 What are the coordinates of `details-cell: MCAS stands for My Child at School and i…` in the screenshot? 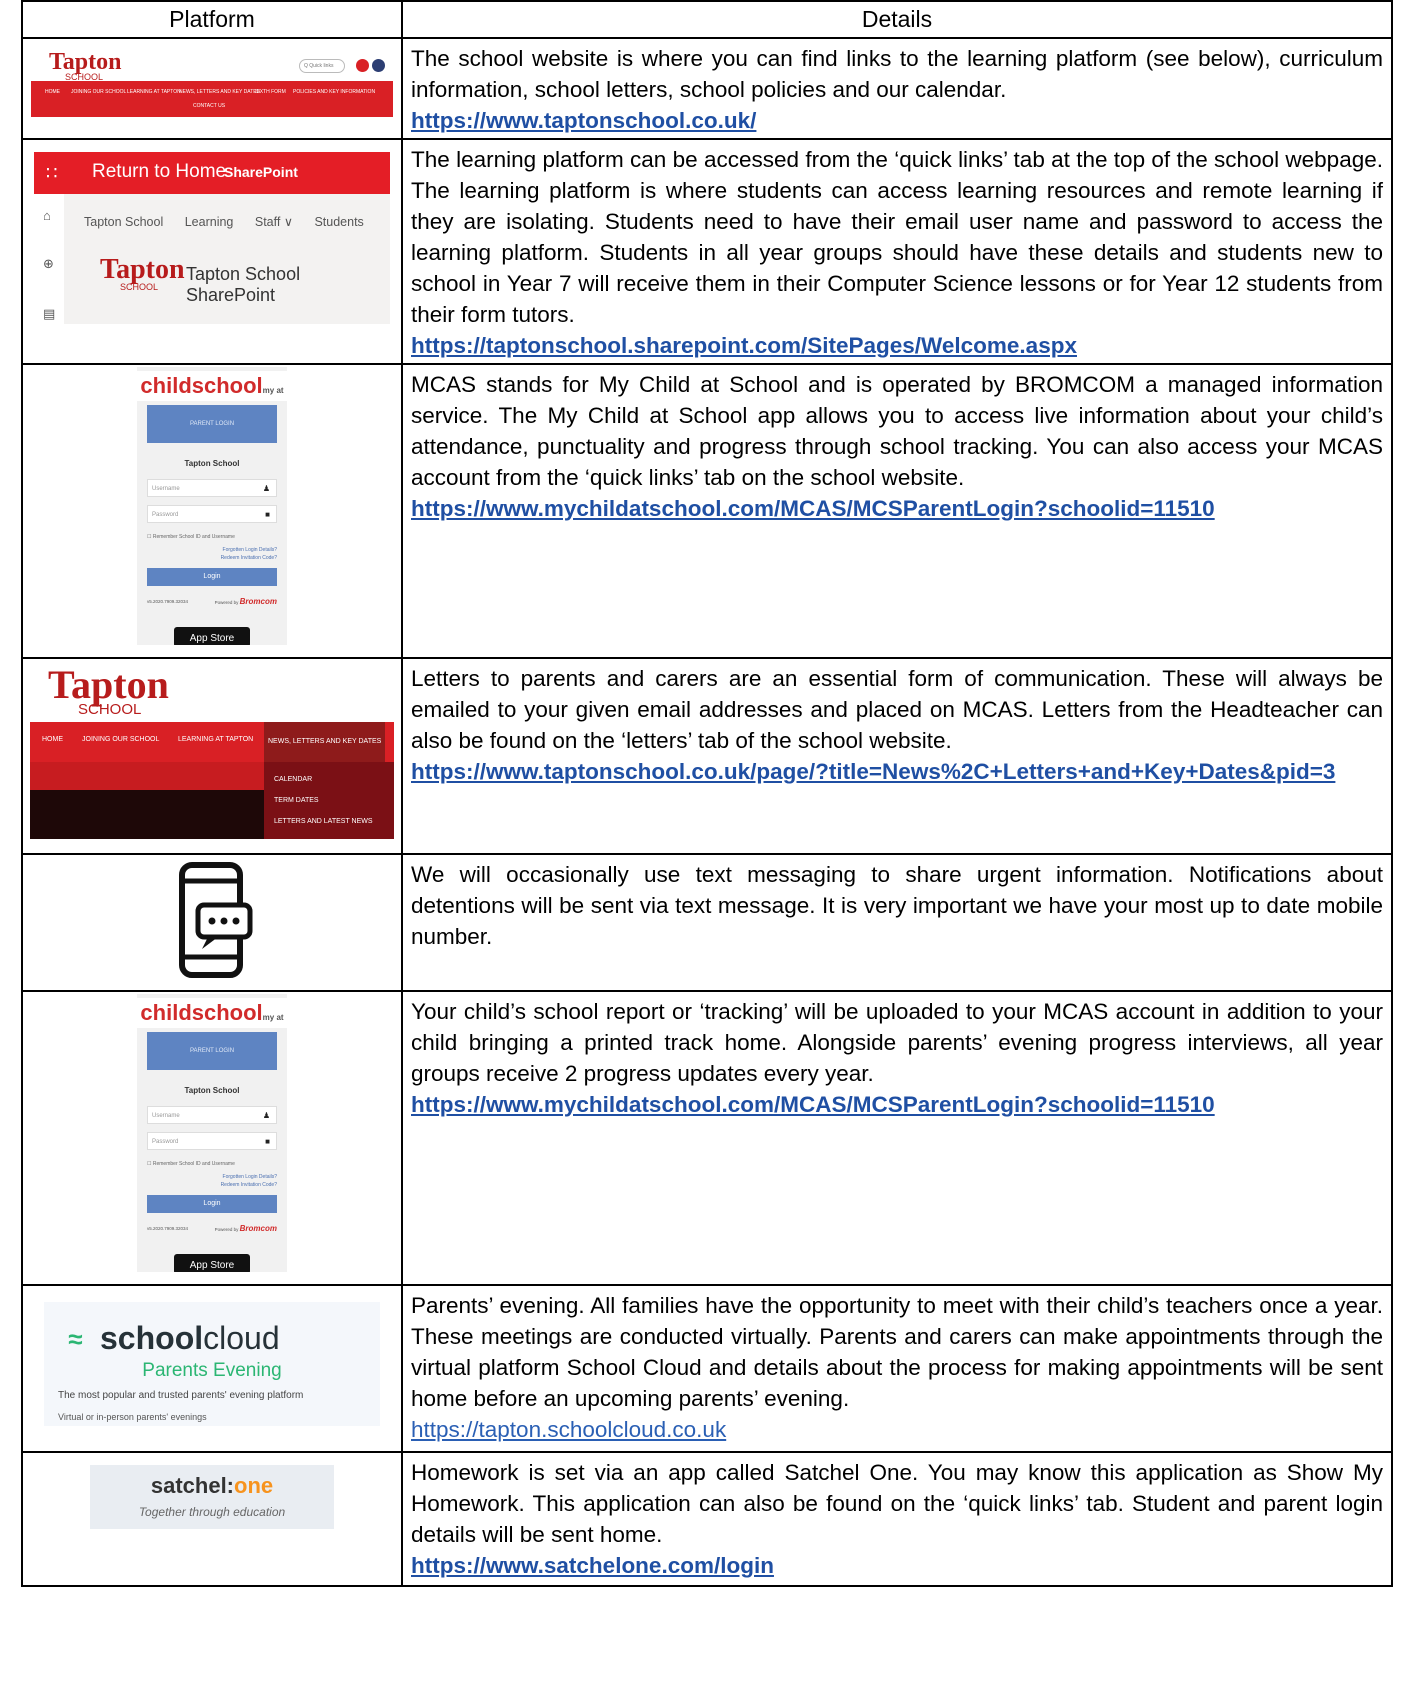 It's located at (897, 511).